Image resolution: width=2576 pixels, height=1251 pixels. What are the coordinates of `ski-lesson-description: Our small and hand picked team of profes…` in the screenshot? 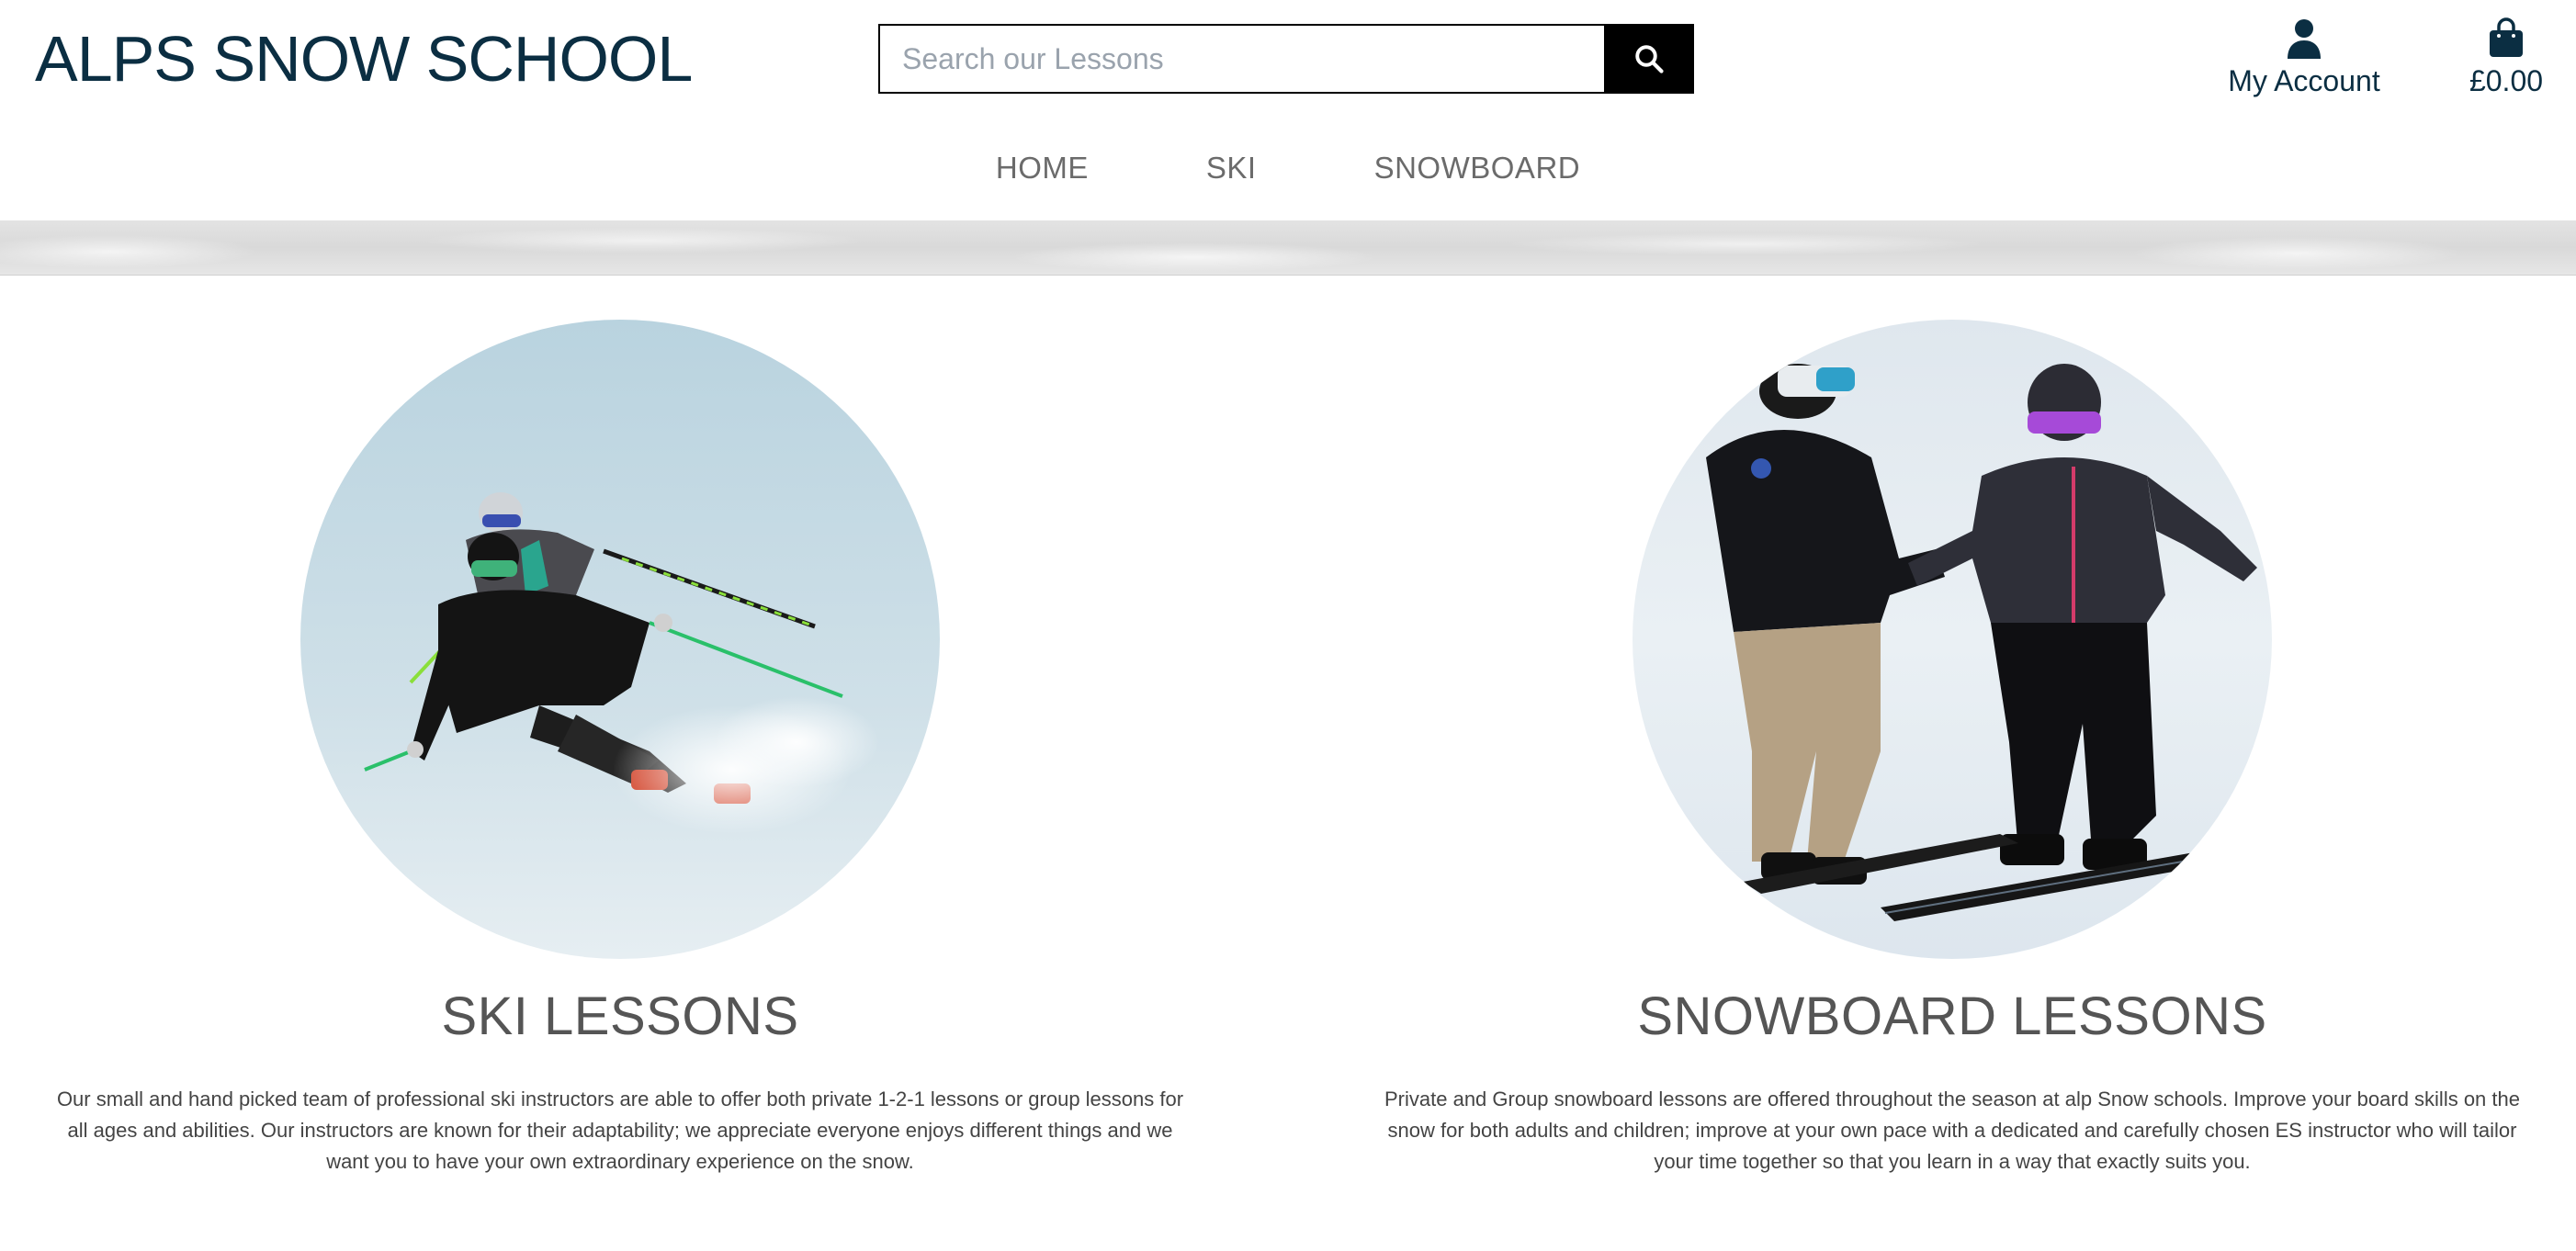 It's located at (620, 1130).